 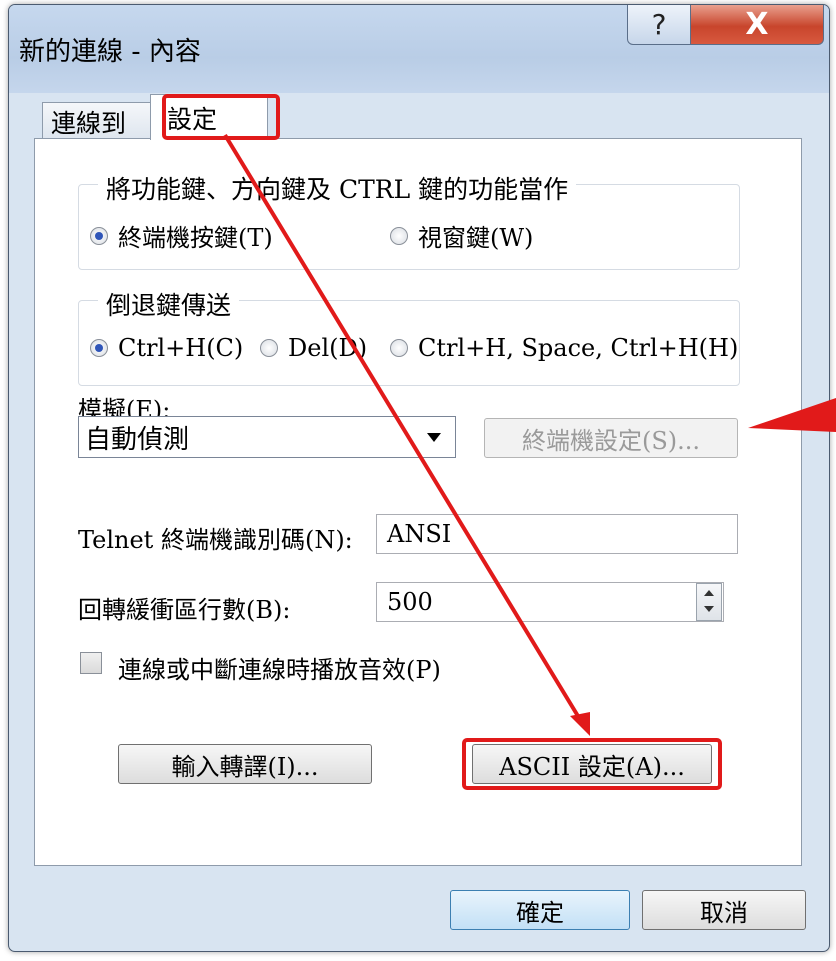 I want to click on tab-settings: 設定, so click(x=209, y=117).